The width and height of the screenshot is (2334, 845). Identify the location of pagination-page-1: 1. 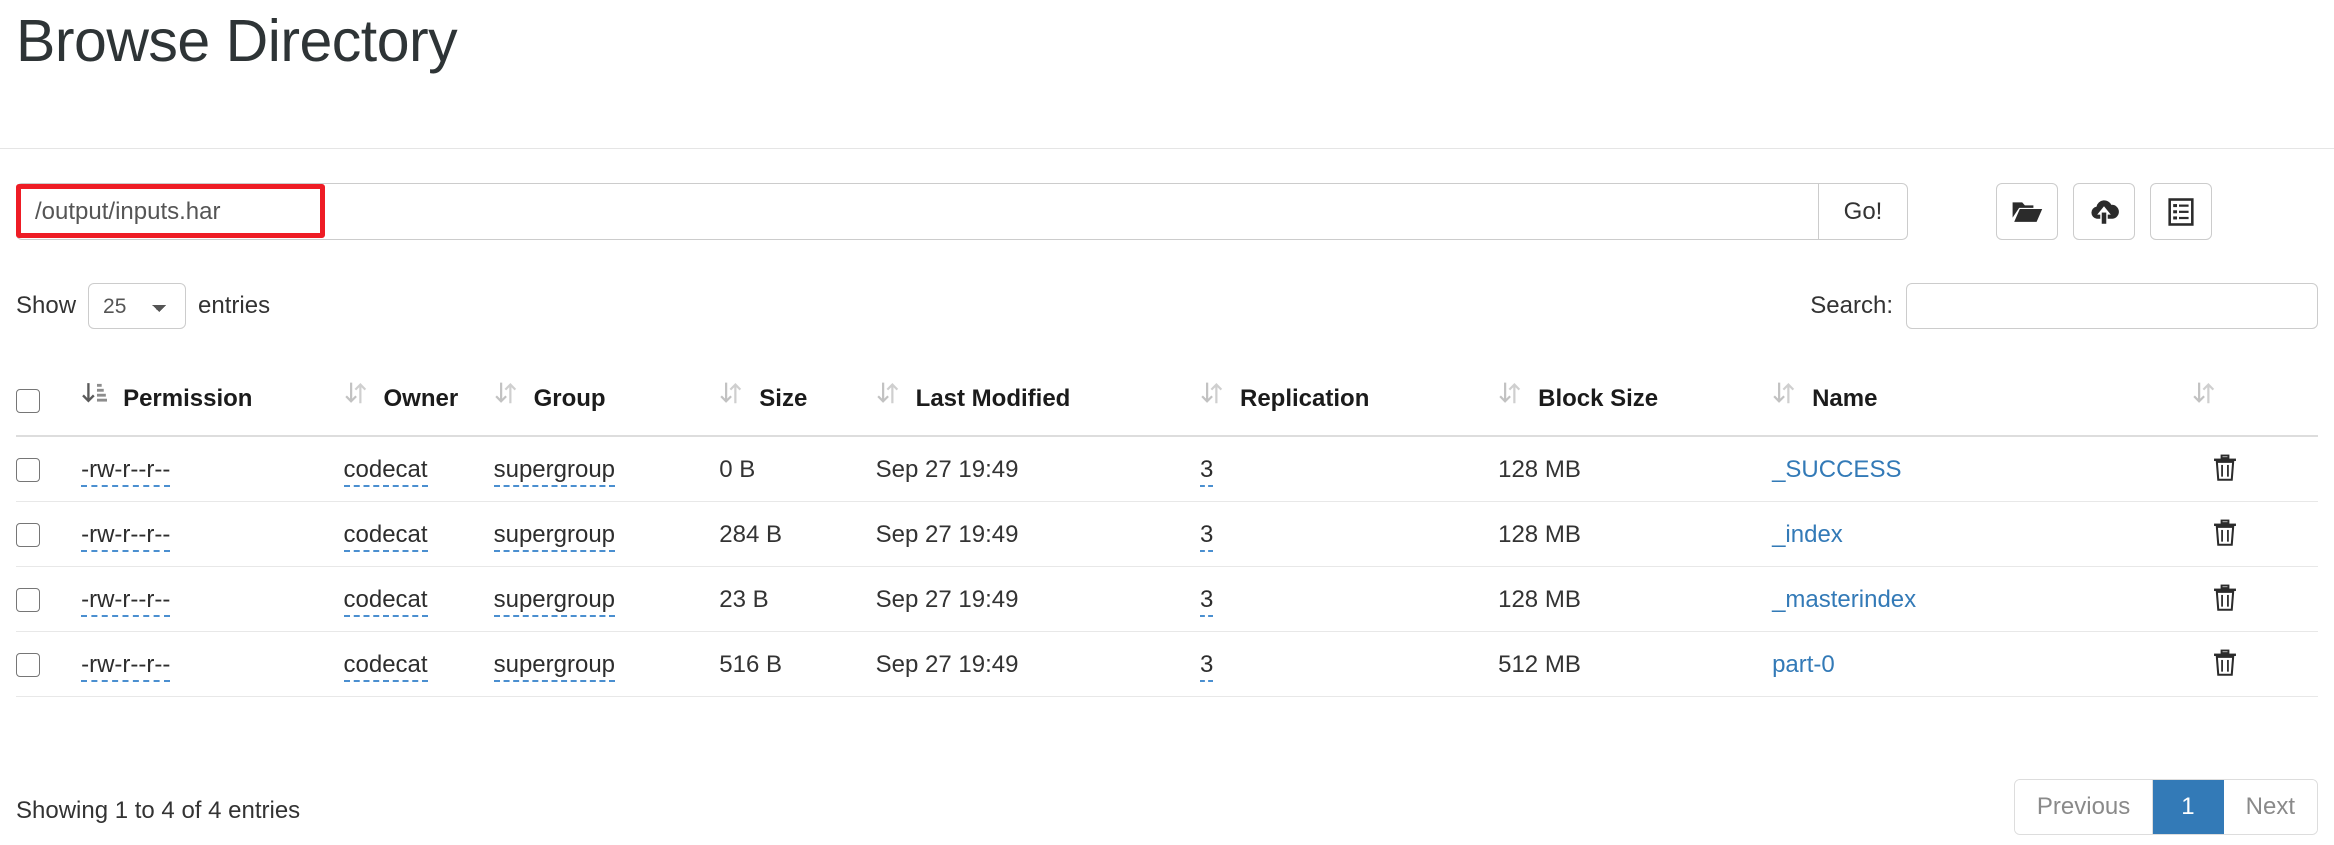
(2188, 807).